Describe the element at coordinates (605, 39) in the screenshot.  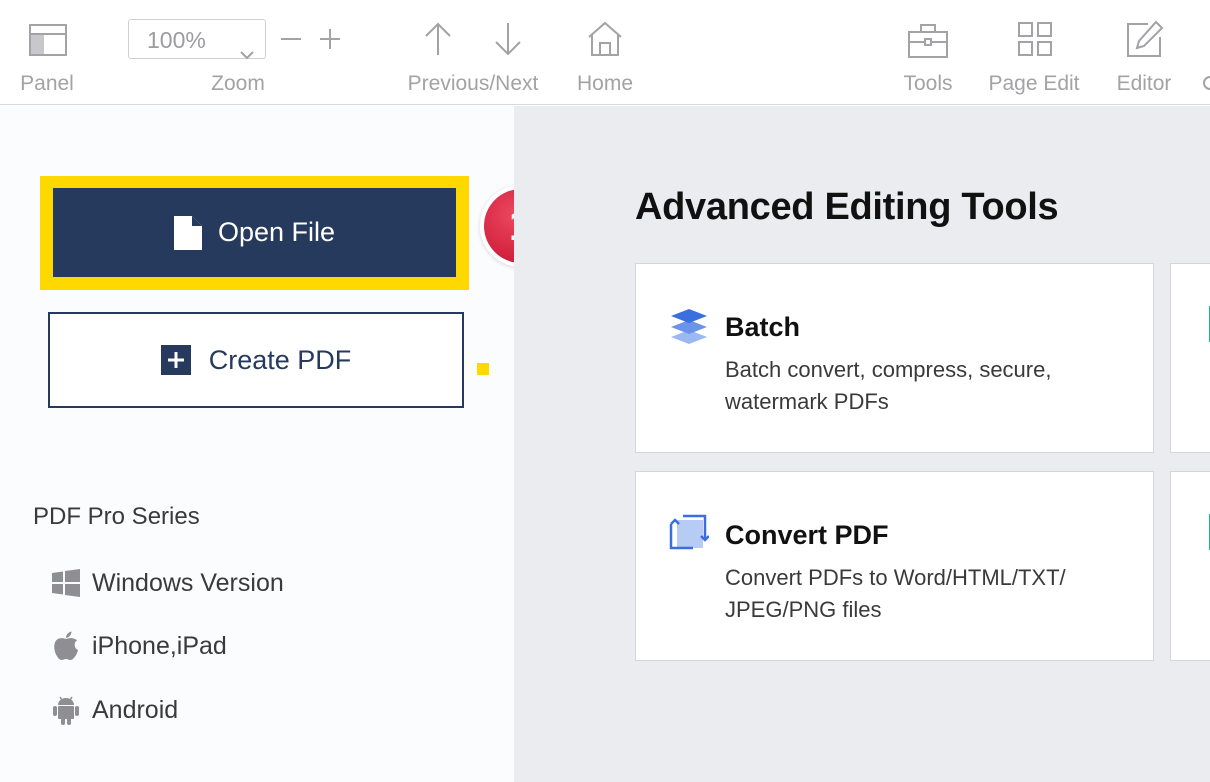
I see `home-icon` at that location.